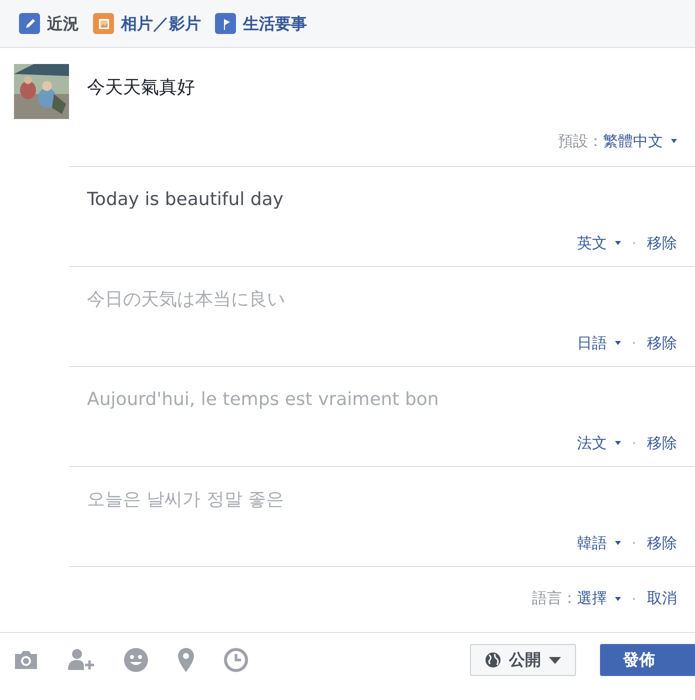 The height and width of the screenshot is (700, 695). I want to click on language-dropdown: 韓語, so click(599, 543).